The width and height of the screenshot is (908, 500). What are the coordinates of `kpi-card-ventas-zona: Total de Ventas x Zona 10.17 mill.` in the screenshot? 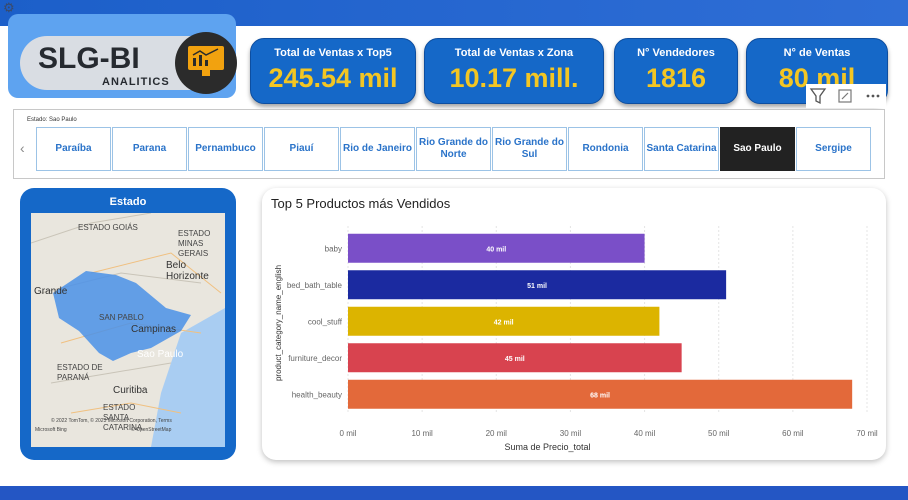 It's located at (514, 71).